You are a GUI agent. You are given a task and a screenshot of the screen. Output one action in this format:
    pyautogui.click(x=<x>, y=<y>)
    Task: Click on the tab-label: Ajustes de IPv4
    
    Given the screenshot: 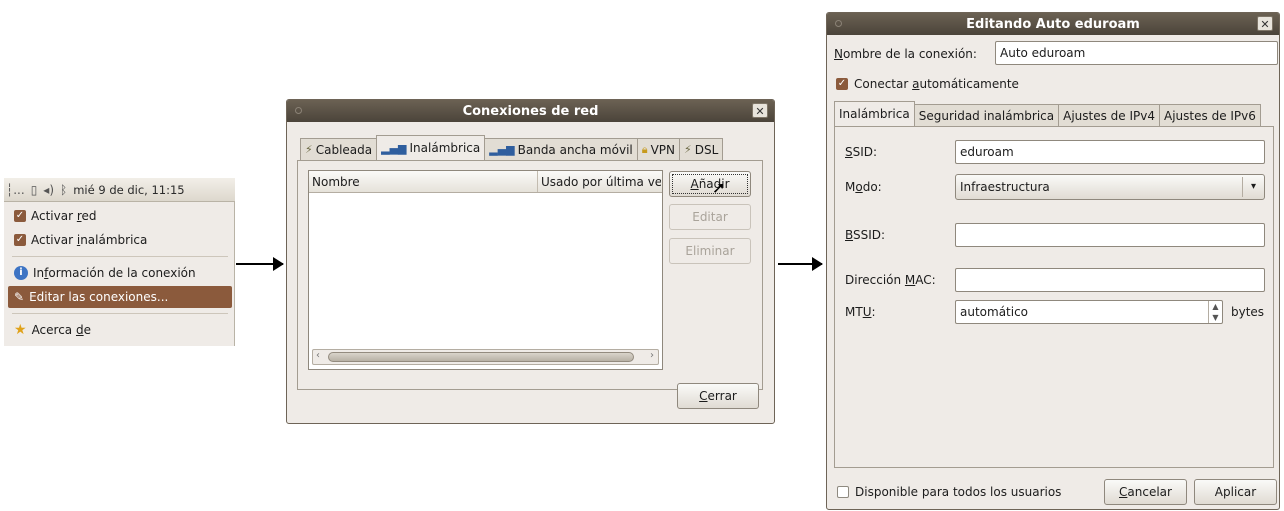 What is the action you would take?
    pyautogui.click(x=1109, y=115)
    